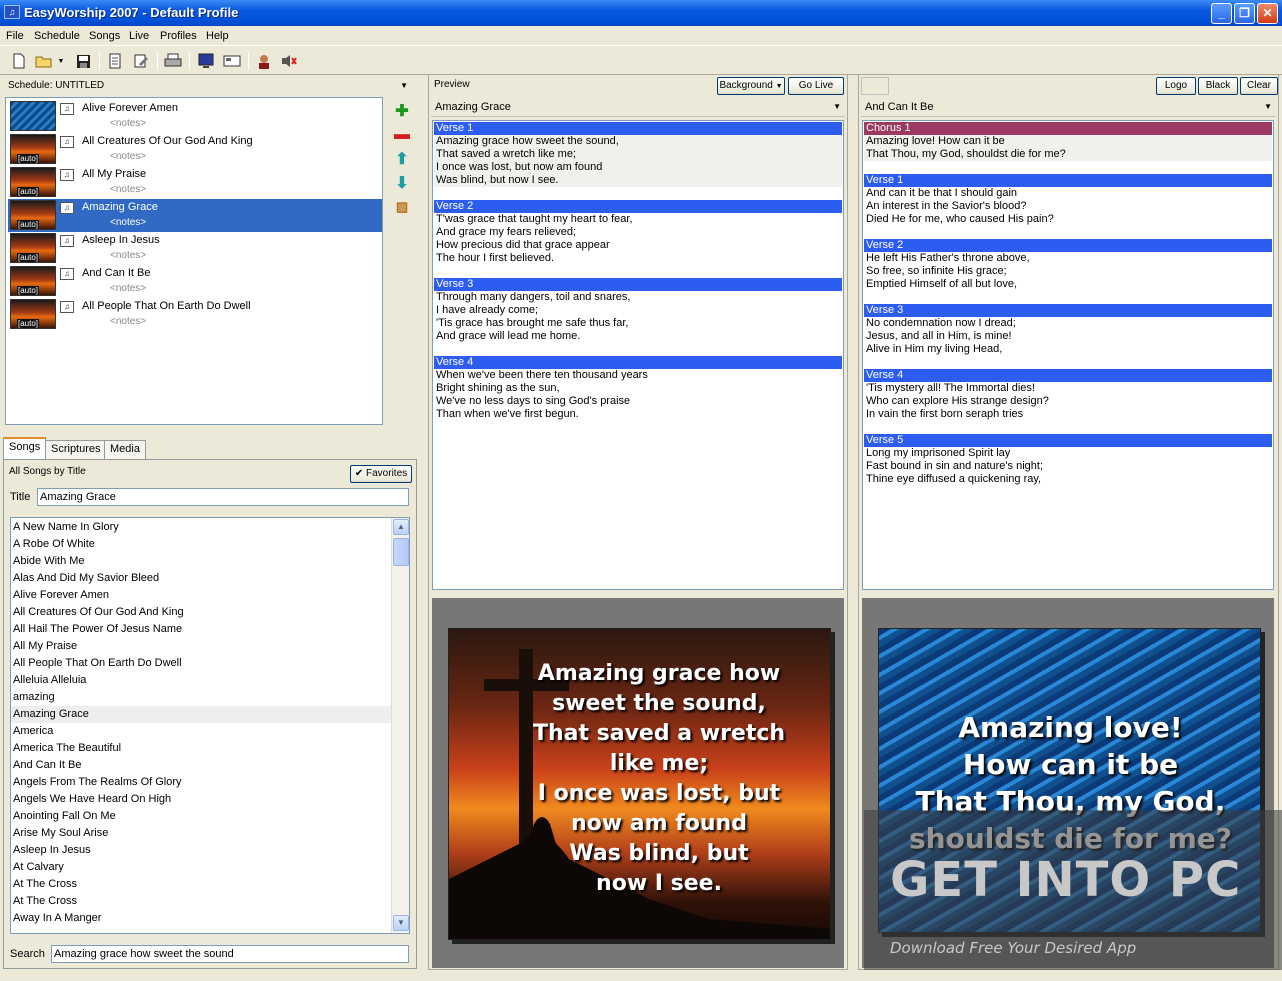  What do you see at coordinates (201, 680) in the screenshot?
I see `list-item: Alleluia Alleluia` at bounding box center [201, 680].